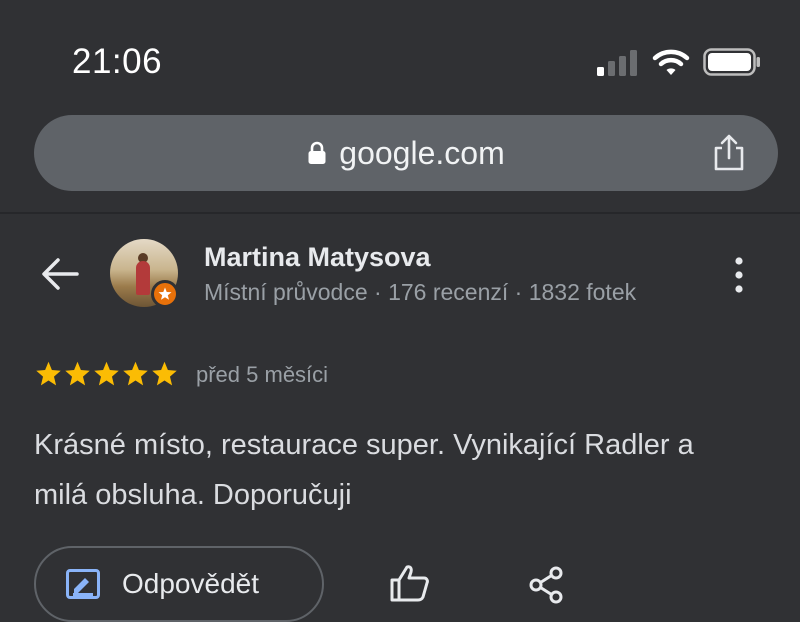 This screenshot has height=622, width=800. I want to click on battery-icon, so click(731, 62).